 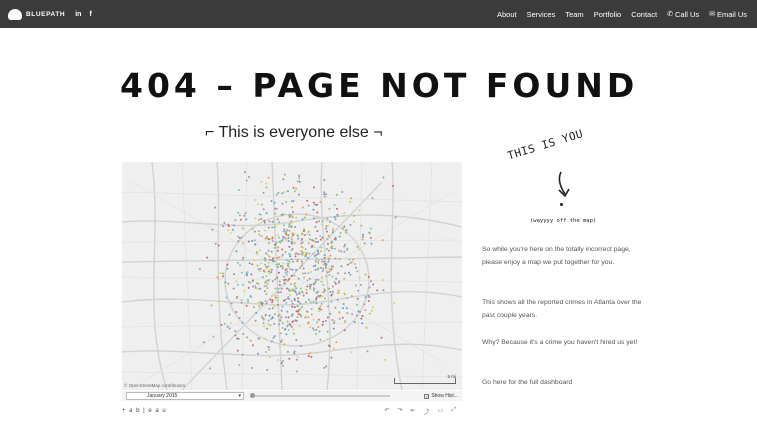 What do you see at coordinates (728, 14) in the screenshot?
I see `nav-email-us: ✉Email Us` at bounding box center [728, 14].